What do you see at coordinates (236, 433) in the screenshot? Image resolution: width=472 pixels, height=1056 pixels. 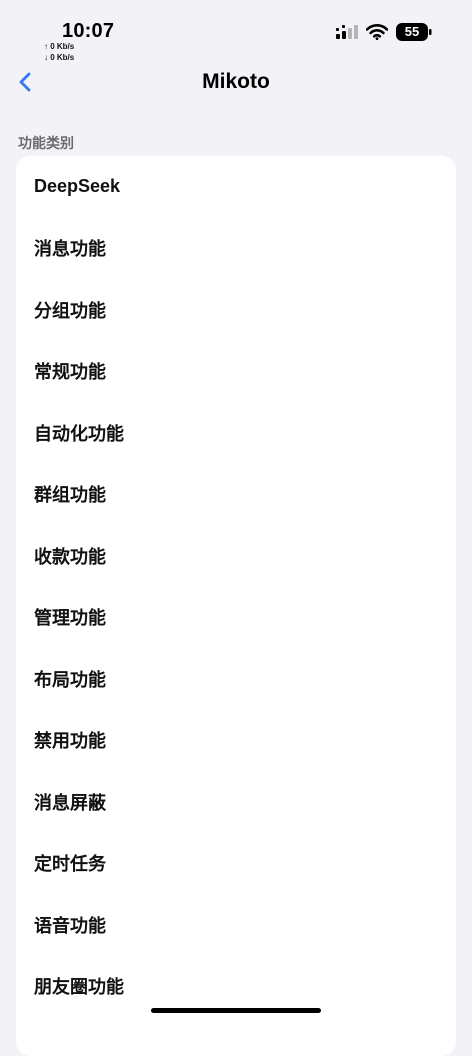 I see `list-item-automation: 自动化功能` at bounding box center [236, 433].